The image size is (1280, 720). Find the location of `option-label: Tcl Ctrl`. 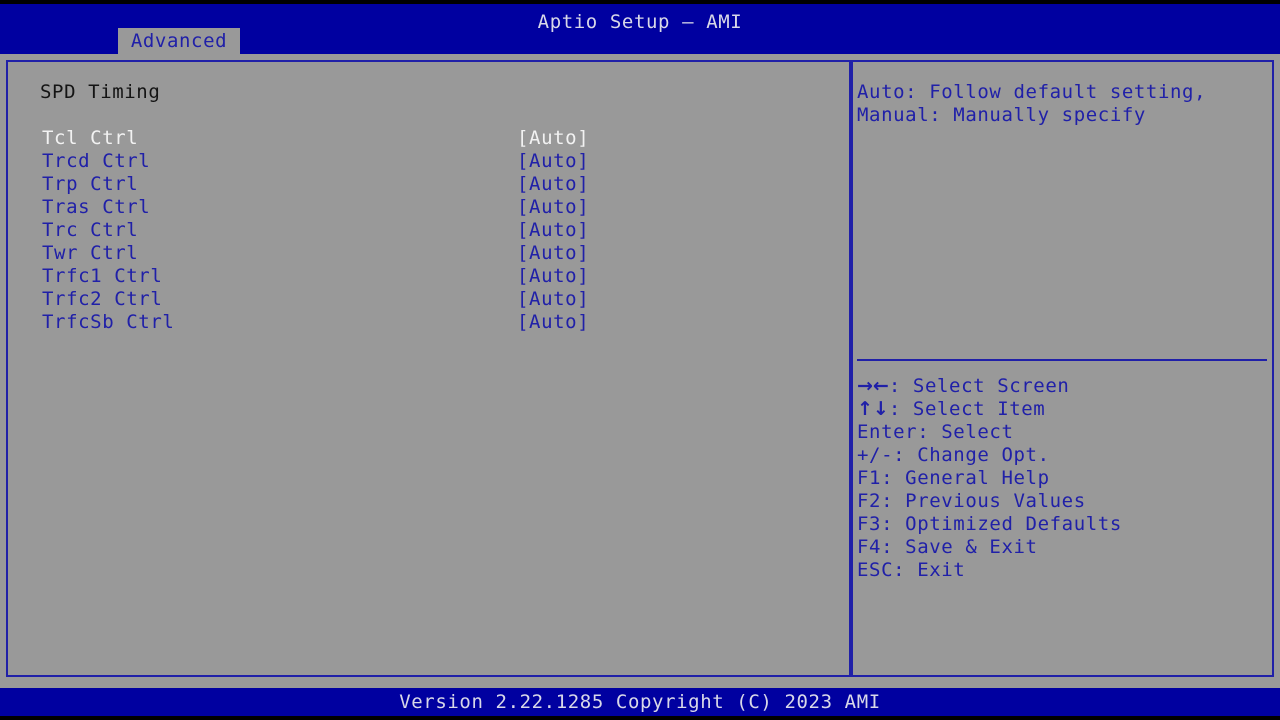

option-label: Tcl Ctrl is located at coordinates (90, 138).